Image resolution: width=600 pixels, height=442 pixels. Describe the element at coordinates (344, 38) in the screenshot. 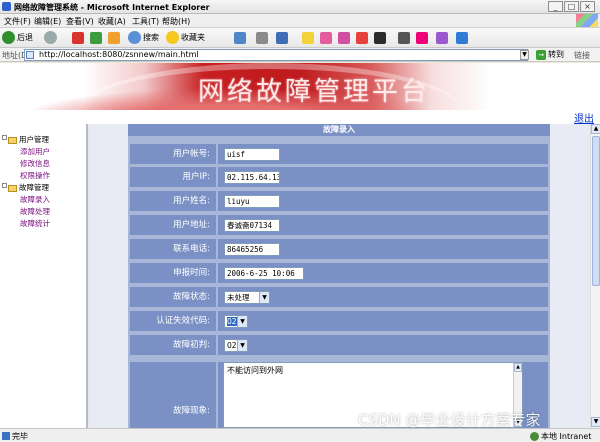

I see `flower-icon` at that location.